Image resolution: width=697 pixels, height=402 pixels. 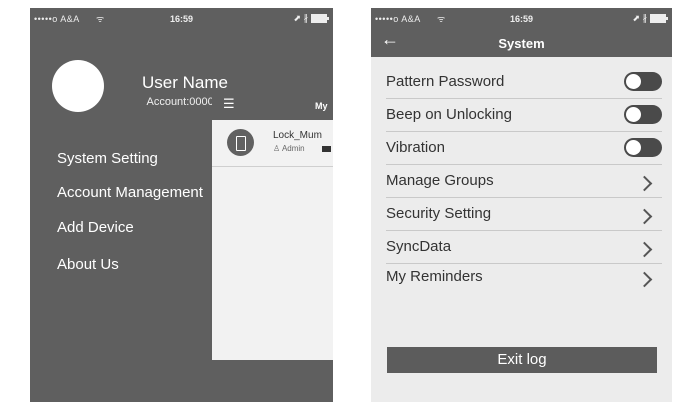 I want to click on setting-label: Vibration, so click(x=415, y=147).